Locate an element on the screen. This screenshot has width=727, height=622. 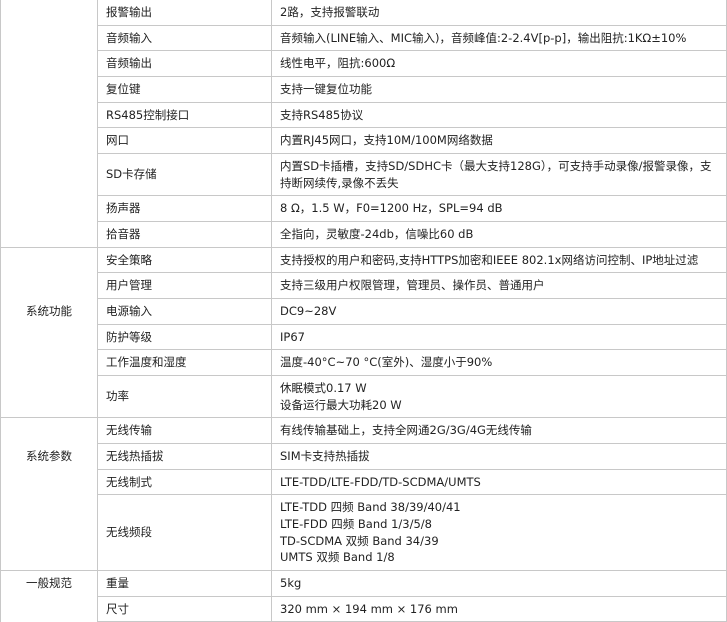
spec-value-cell: 320 mm × 194 mm × 176 mm is located at coordinates (499, 608).